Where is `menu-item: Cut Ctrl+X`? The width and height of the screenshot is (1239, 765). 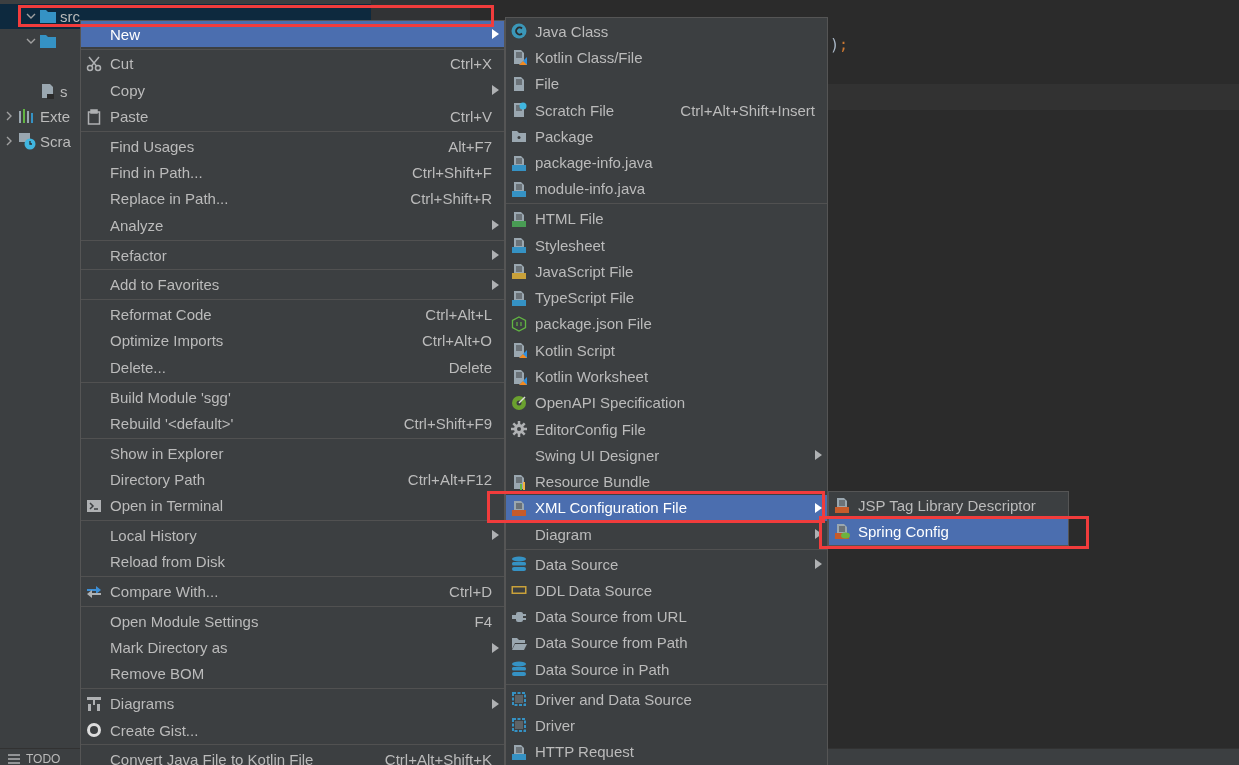 menu-item: Cut Ctrl+X is located at coordinates (292, 64).